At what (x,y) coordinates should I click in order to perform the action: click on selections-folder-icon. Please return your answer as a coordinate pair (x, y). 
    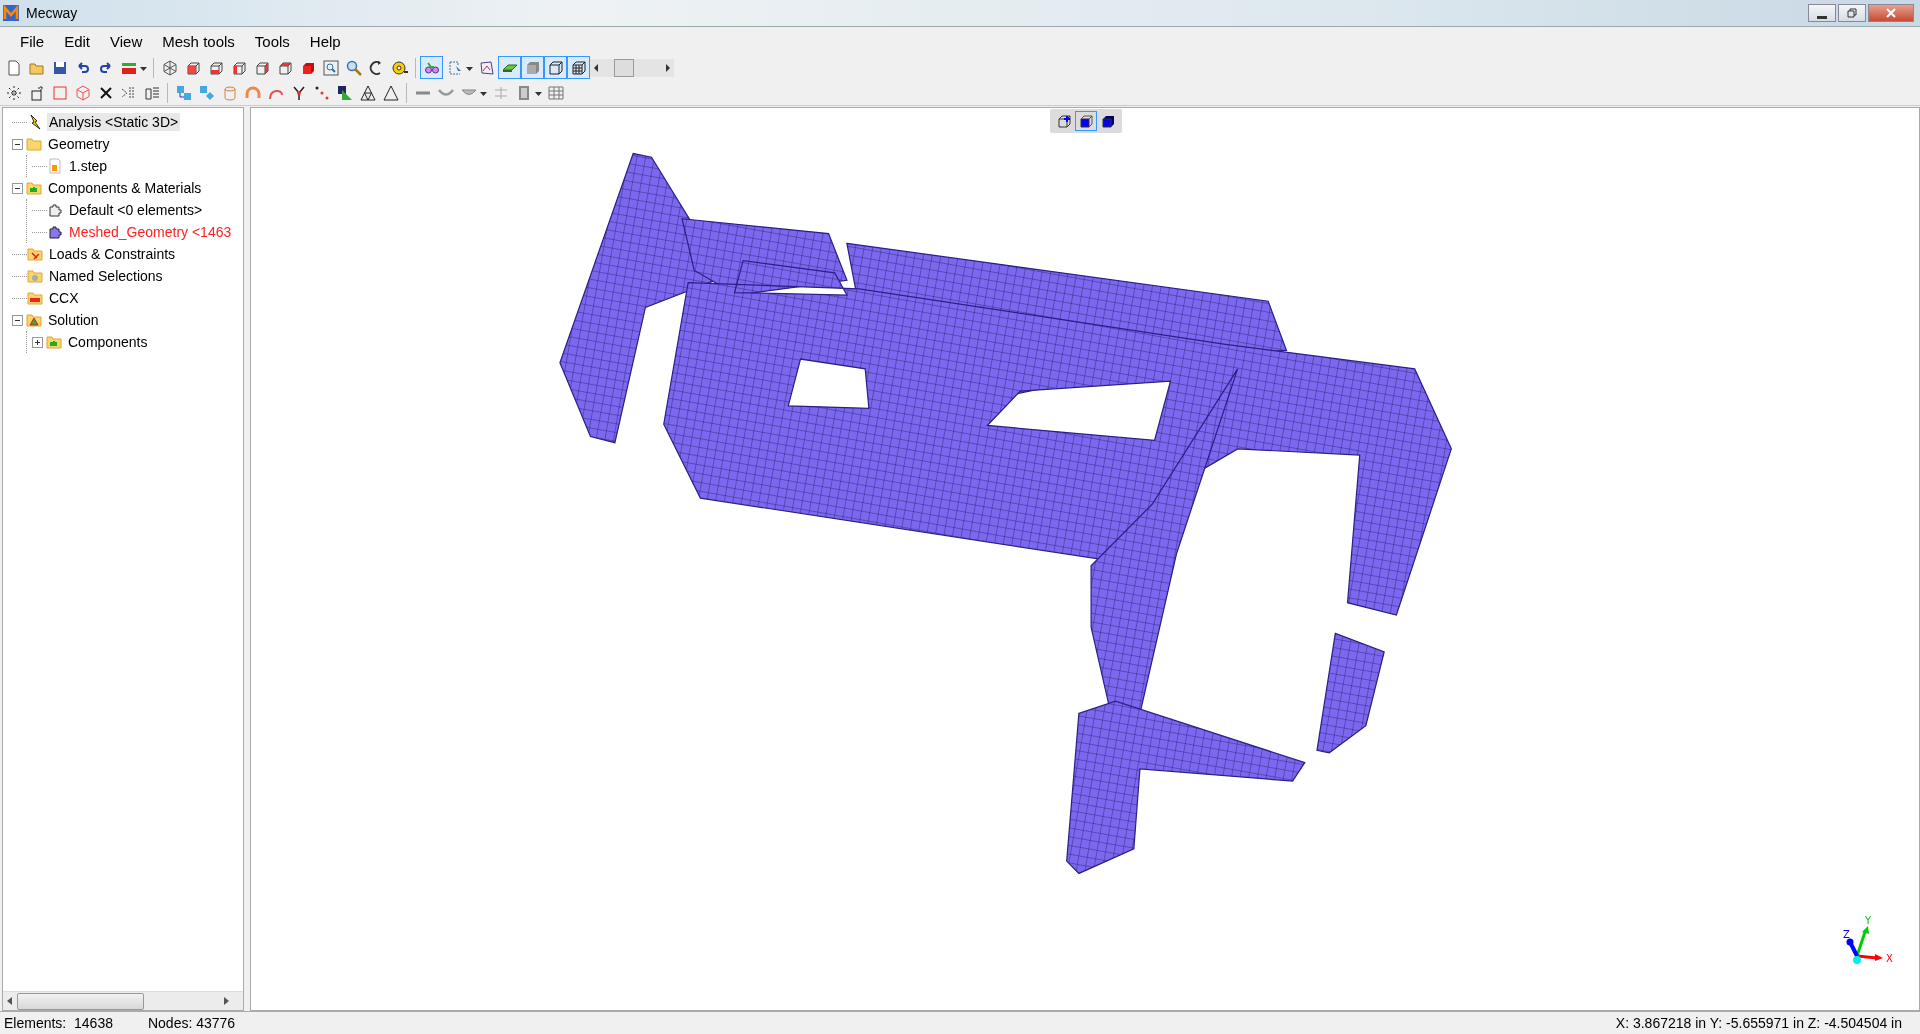
    Looking at the image, I should click on (35, 276).